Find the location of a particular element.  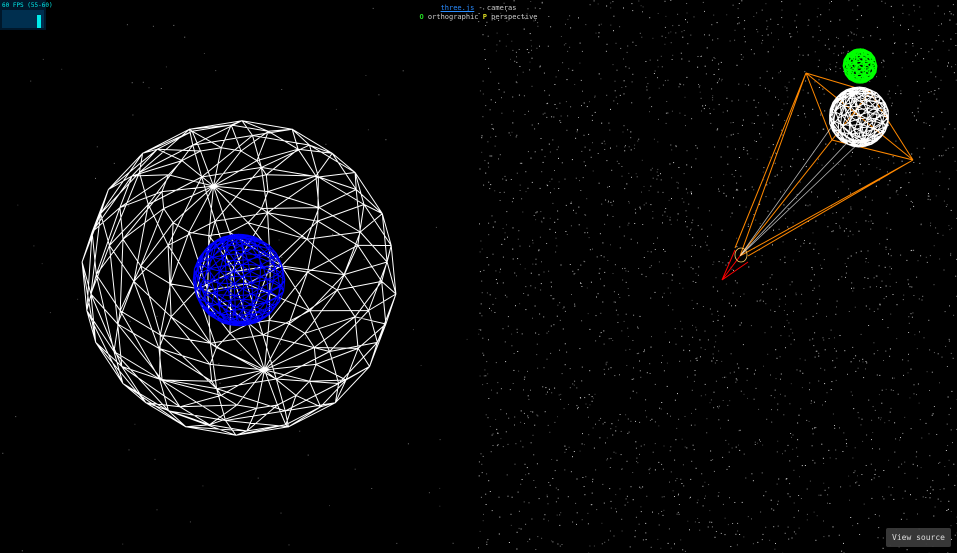

perspective-label: perspective is located at coordinates (514, 17).